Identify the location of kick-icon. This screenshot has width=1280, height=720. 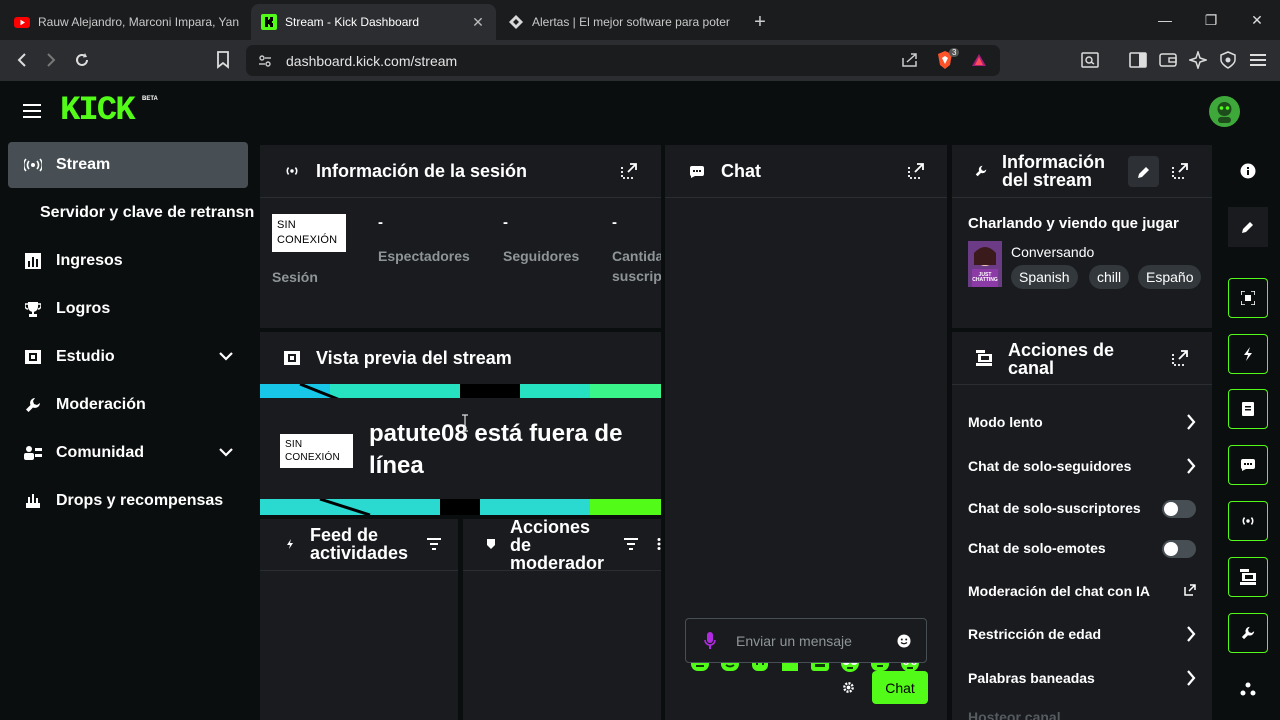
(269, 22).